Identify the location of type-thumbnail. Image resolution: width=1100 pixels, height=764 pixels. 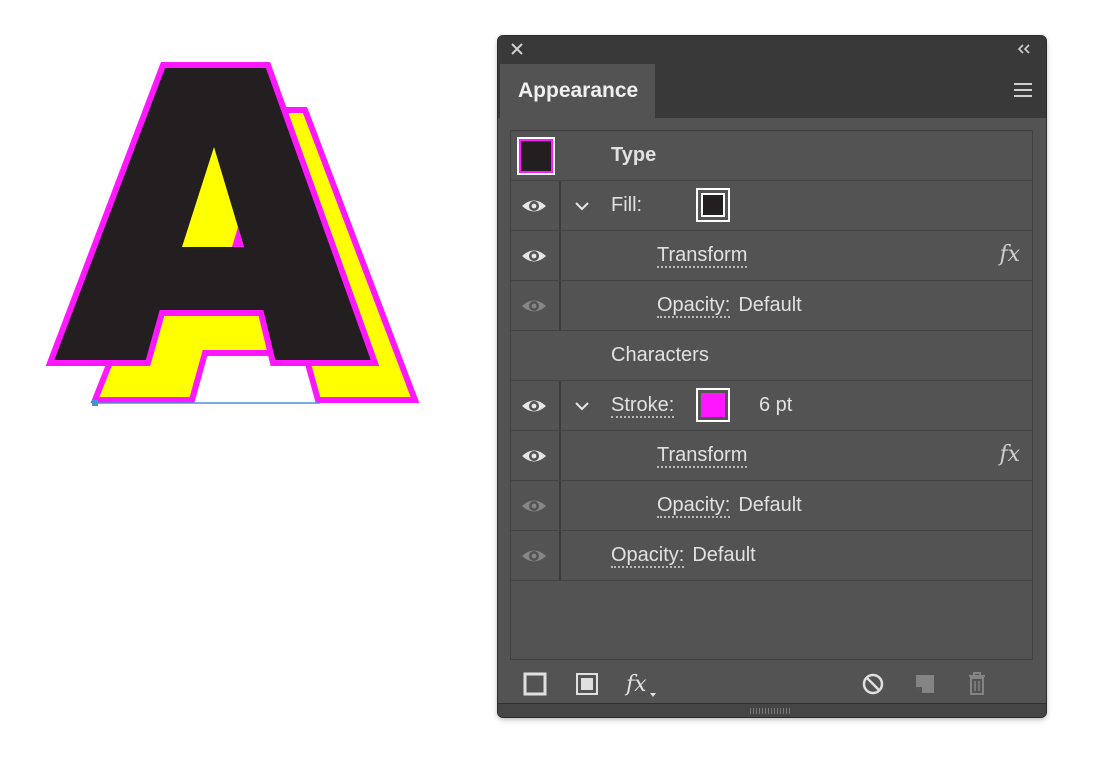
(536, 156).